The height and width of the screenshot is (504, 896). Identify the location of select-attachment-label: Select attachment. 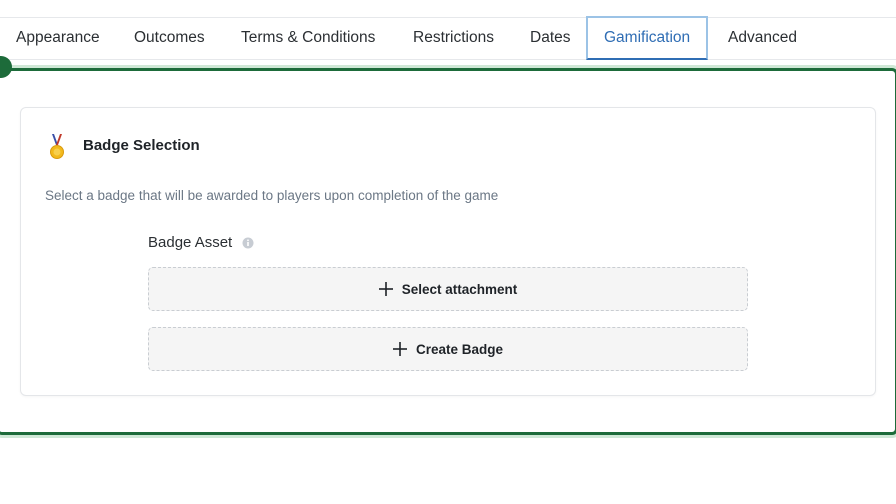
(459, 289).